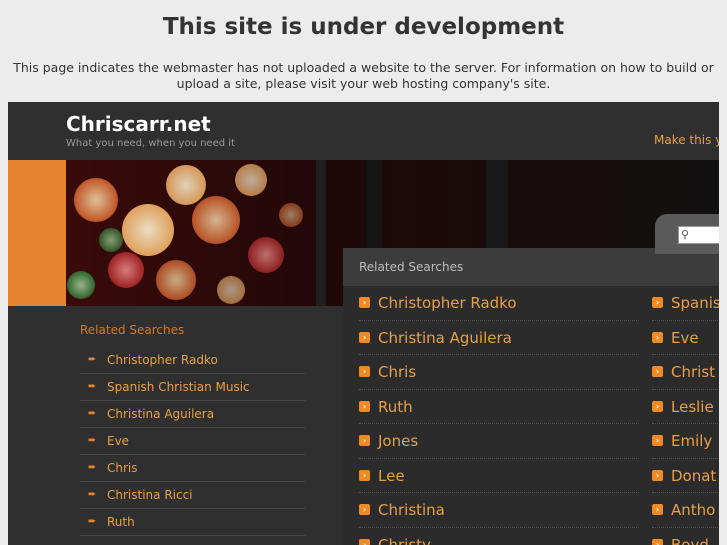  What do you see at coordinates (499, 407) in the screenshot?
I see `related-link: › Ruth` at bounding box center [499, 407].